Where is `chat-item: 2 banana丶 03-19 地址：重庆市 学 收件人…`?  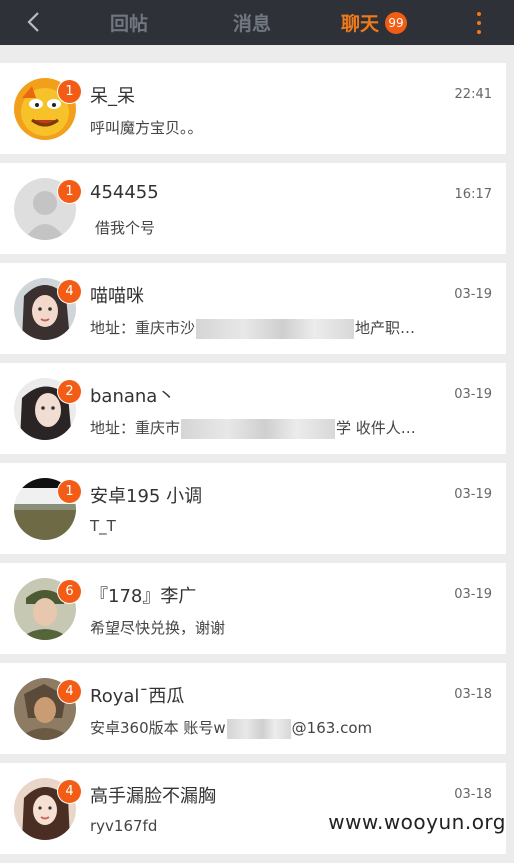 chat-item: 2 banana丶 03-19 地址：重庆市 学 收件人… is located at coordinates (253, 408).